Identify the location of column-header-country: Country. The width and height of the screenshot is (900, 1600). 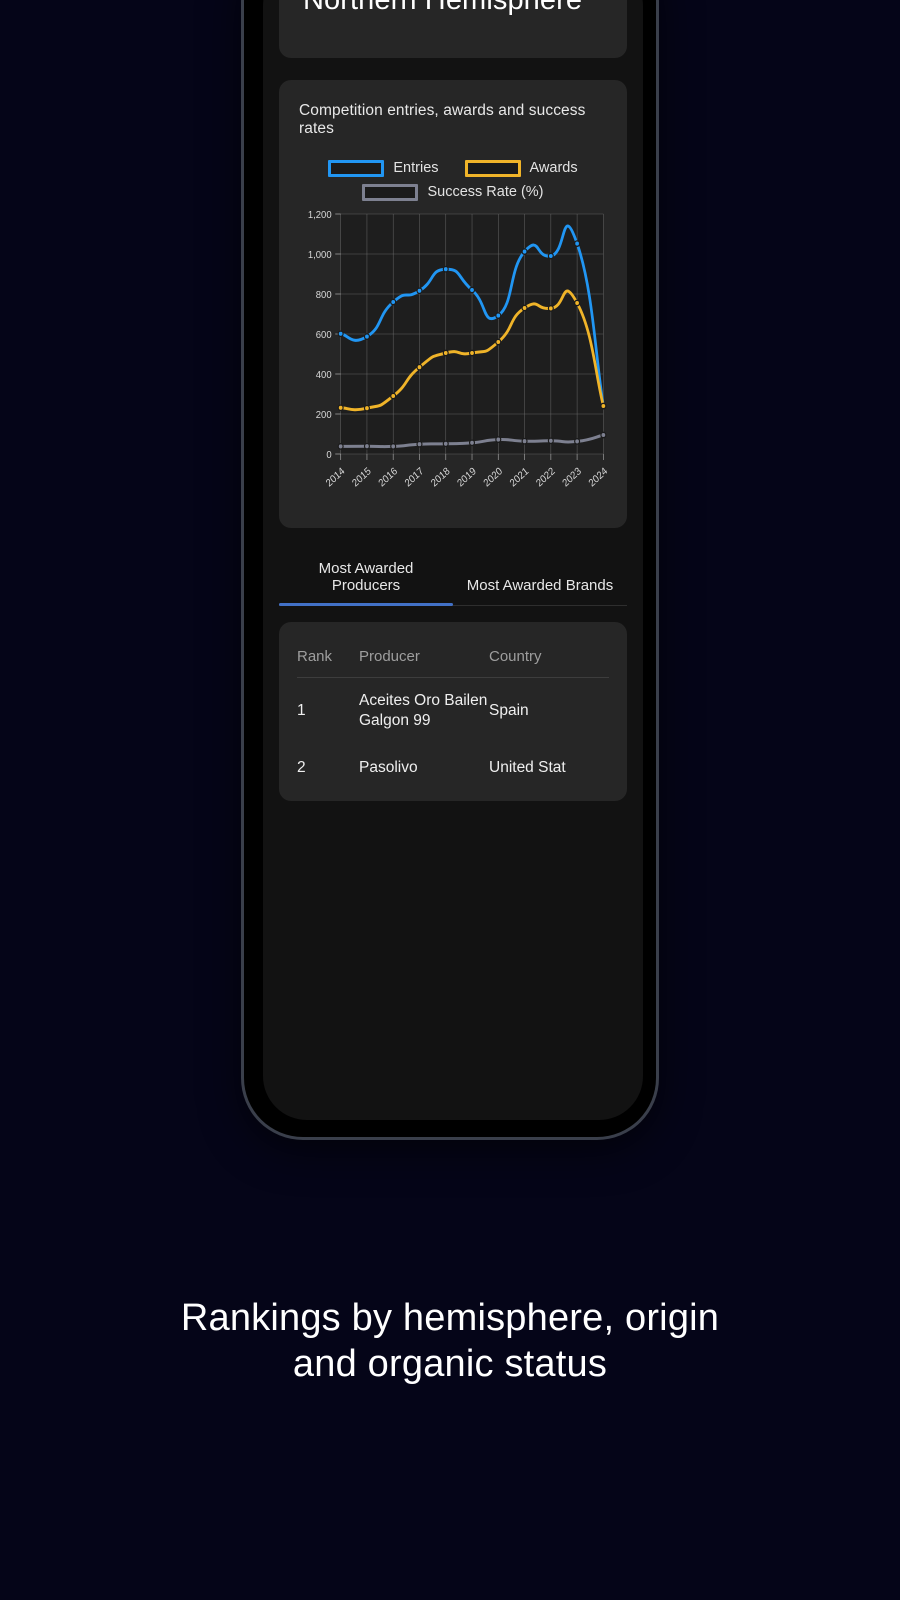
(549, 651).